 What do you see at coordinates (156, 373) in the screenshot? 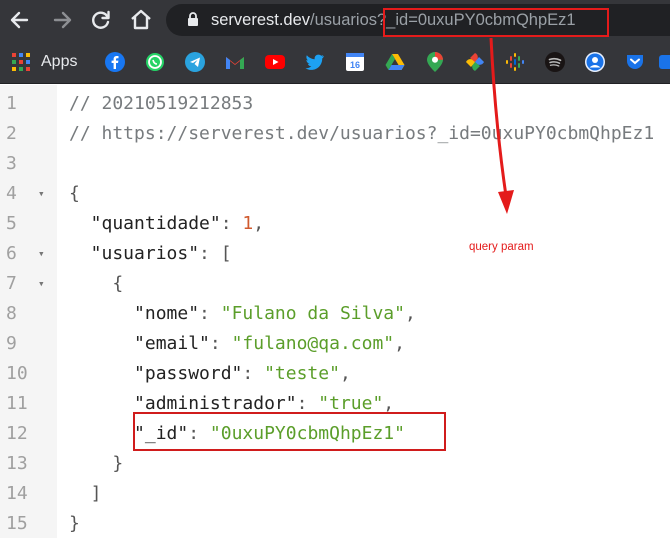
I see `token-key: "password"` at bounding box center [156, 373].